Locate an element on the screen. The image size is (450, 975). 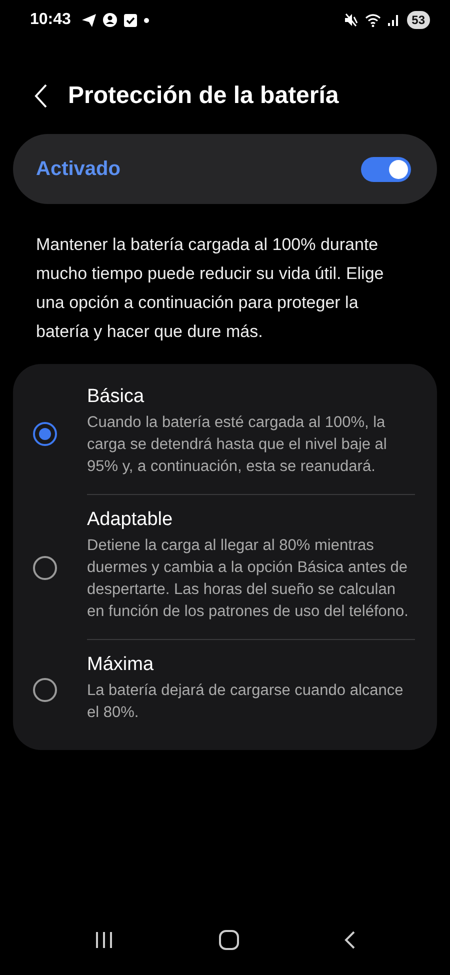
status-time: 10:43 is located at coordinates (50, 20).